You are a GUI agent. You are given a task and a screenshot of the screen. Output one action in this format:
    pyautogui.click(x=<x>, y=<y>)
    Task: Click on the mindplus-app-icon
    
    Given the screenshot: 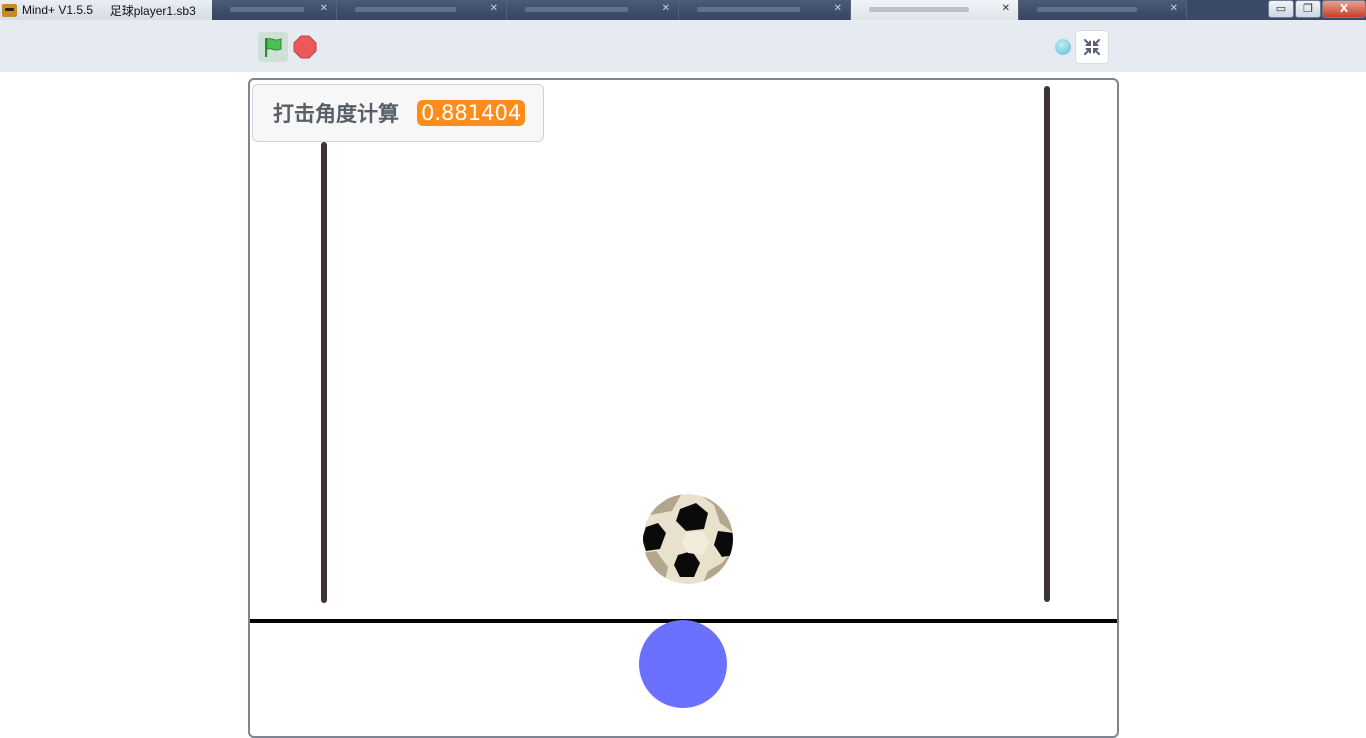 What is the action you would take?
    pyautogui.click(x=9, y=10)
    